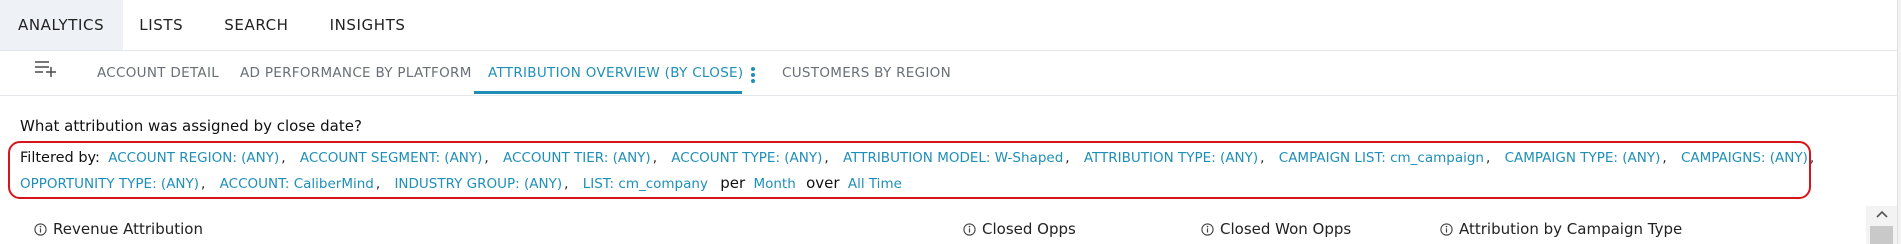 The width and height of the screenshot is (1901, 244). Describe the element at coordinates (258, 25) in the screenshot. I see `nav-search: SEARCH` at that location.